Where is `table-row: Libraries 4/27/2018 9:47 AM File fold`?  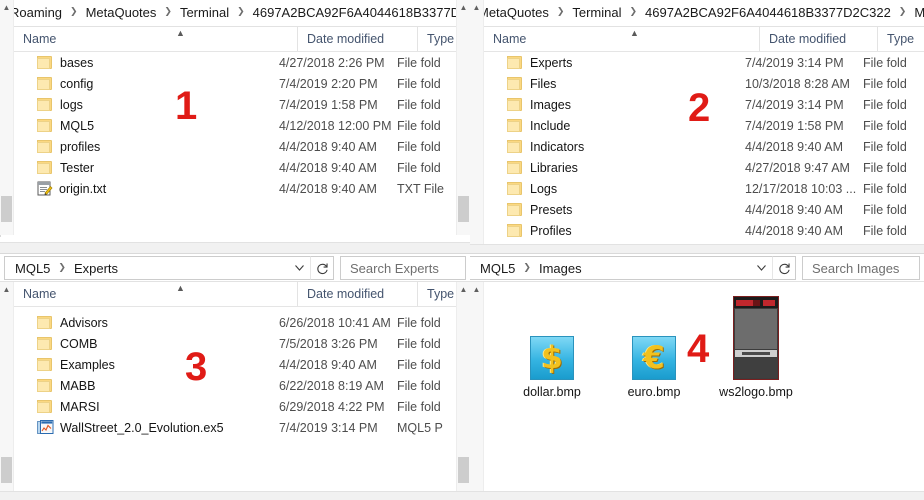
table-row: Libraries 4/27/2018 9:47 AM File fold is located at coordinates (704, 167).